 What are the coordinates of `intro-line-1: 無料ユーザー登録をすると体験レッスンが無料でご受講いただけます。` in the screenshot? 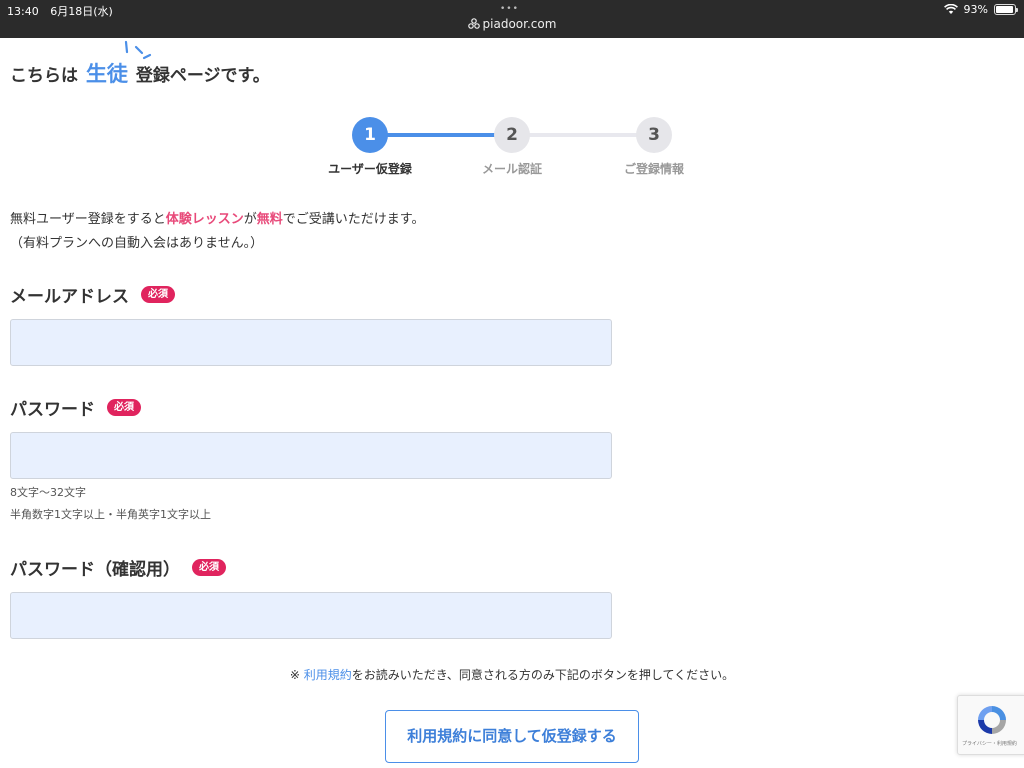 It's located at (217, 220).